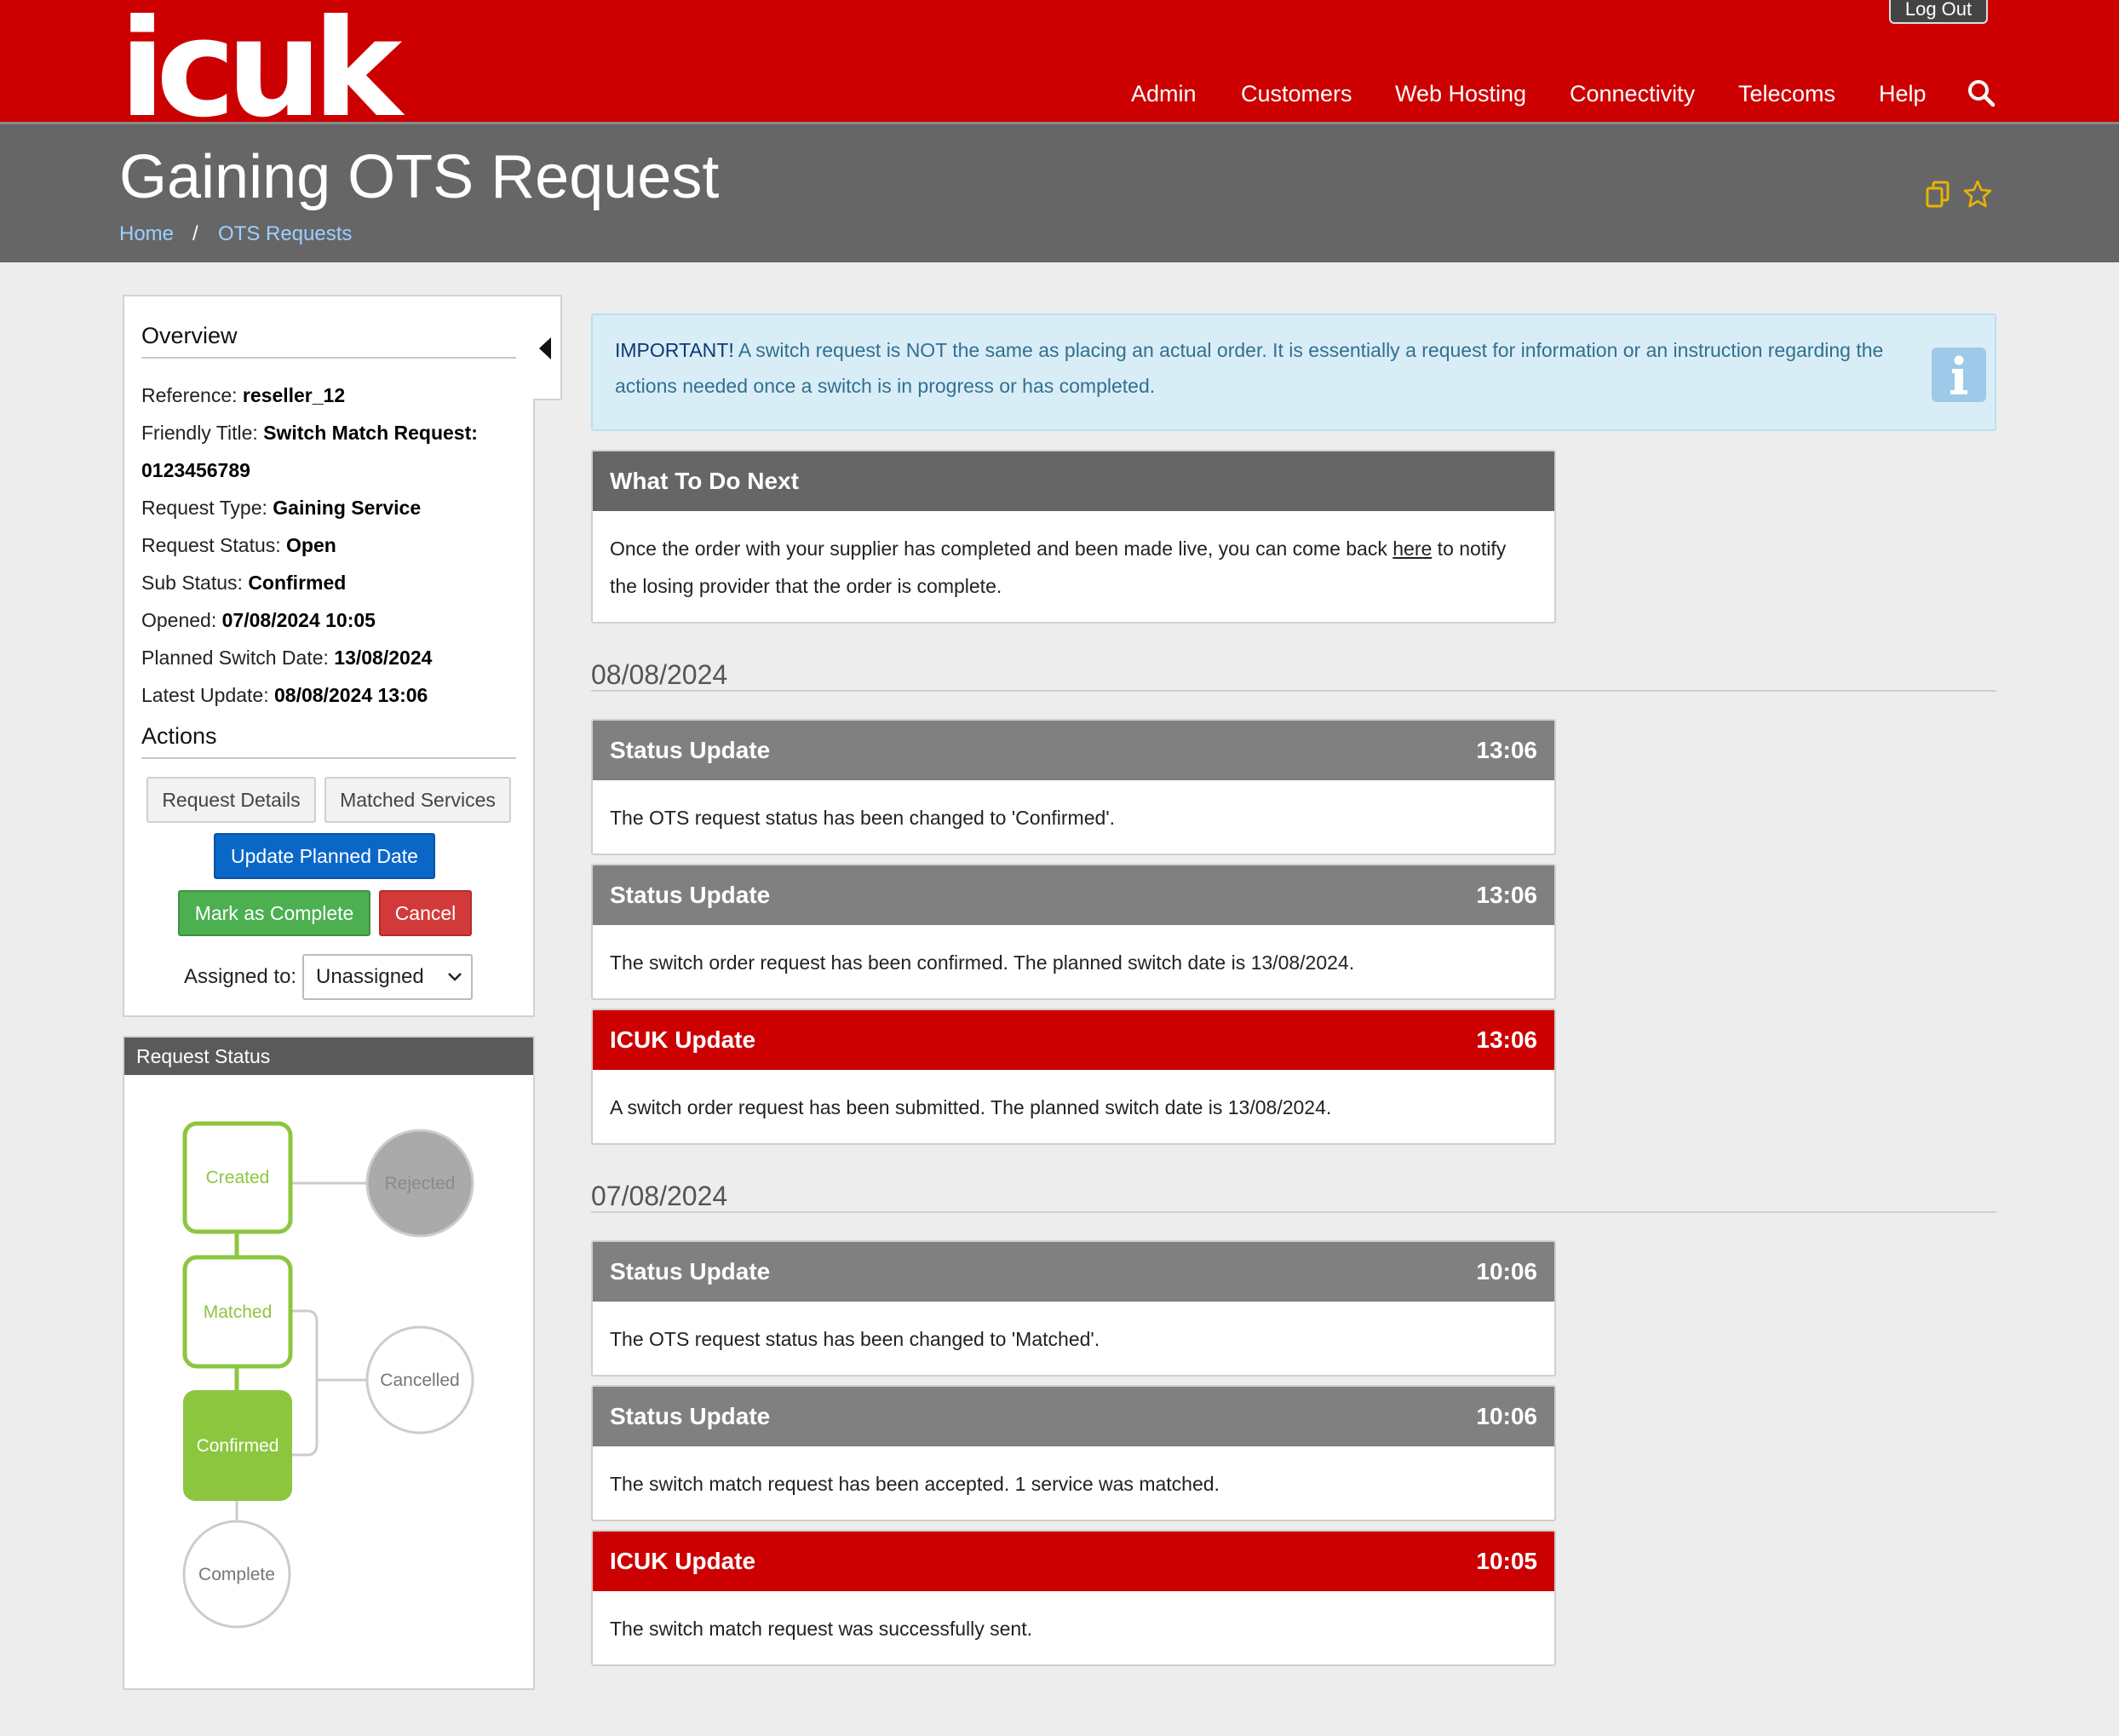 Image resolution: width=2119 pixels, height=1736 pixels. Describe the element at coordinates (195, 470) in the screenshot. I see `friendly-title-row-cont: 0123456789` at that location.